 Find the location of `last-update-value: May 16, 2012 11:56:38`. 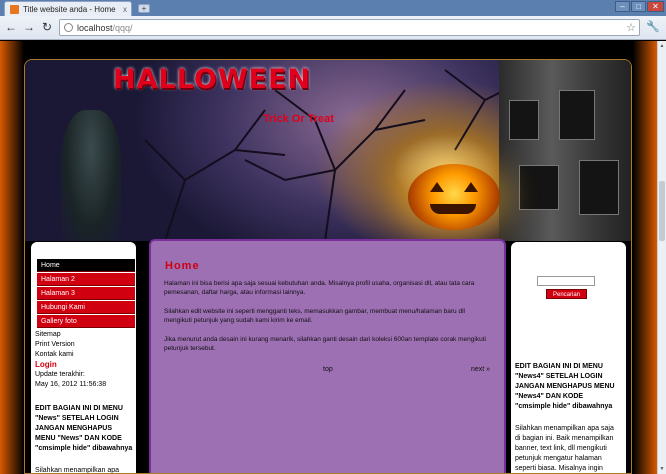

last-update-value: May 16, 2012 11:56:38 is located at coordinates (71, 384).